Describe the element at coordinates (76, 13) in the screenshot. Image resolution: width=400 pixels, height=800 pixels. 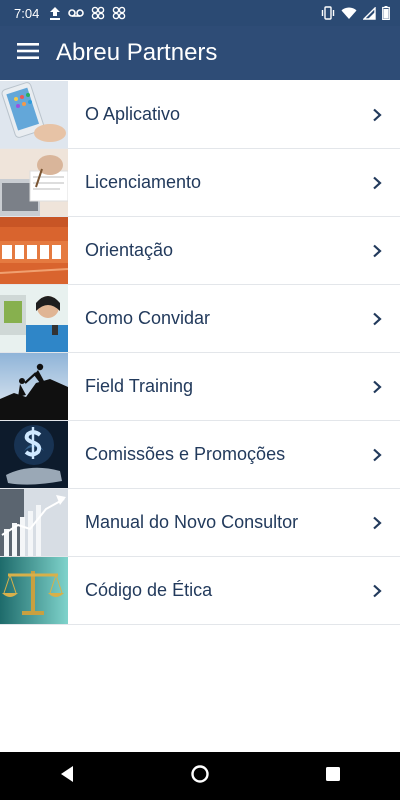
I see `voicemail-icon` at that location.